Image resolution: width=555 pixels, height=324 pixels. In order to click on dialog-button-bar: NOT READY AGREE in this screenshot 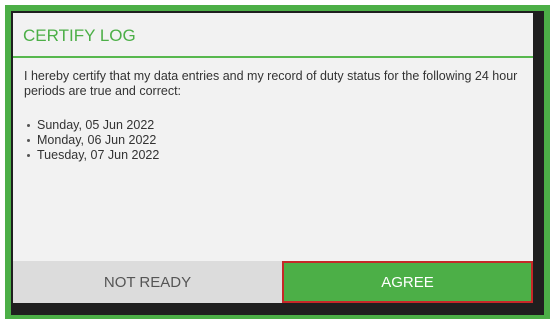, I will do `click(273, 282)`.